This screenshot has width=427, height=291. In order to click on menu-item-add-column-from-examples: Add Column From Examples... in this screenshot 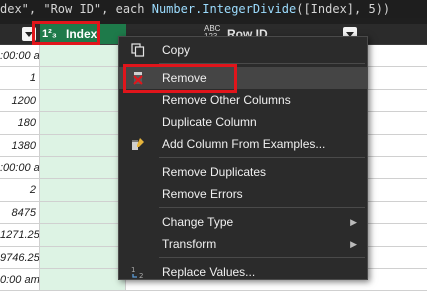, I will do `click(243, 144)`.